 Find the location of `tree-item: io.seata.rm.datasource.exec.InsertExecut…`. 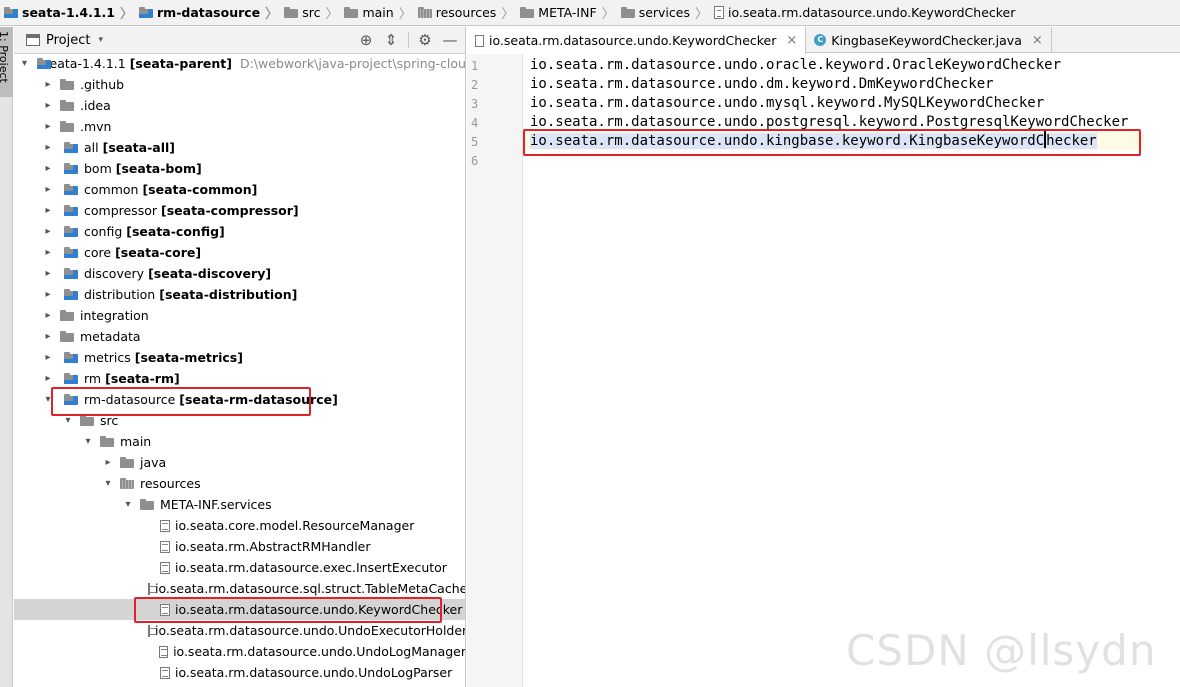

tree-item: io.seata.rm.datasource.exec.InsertExecut… is located at coordinates (239, 567).